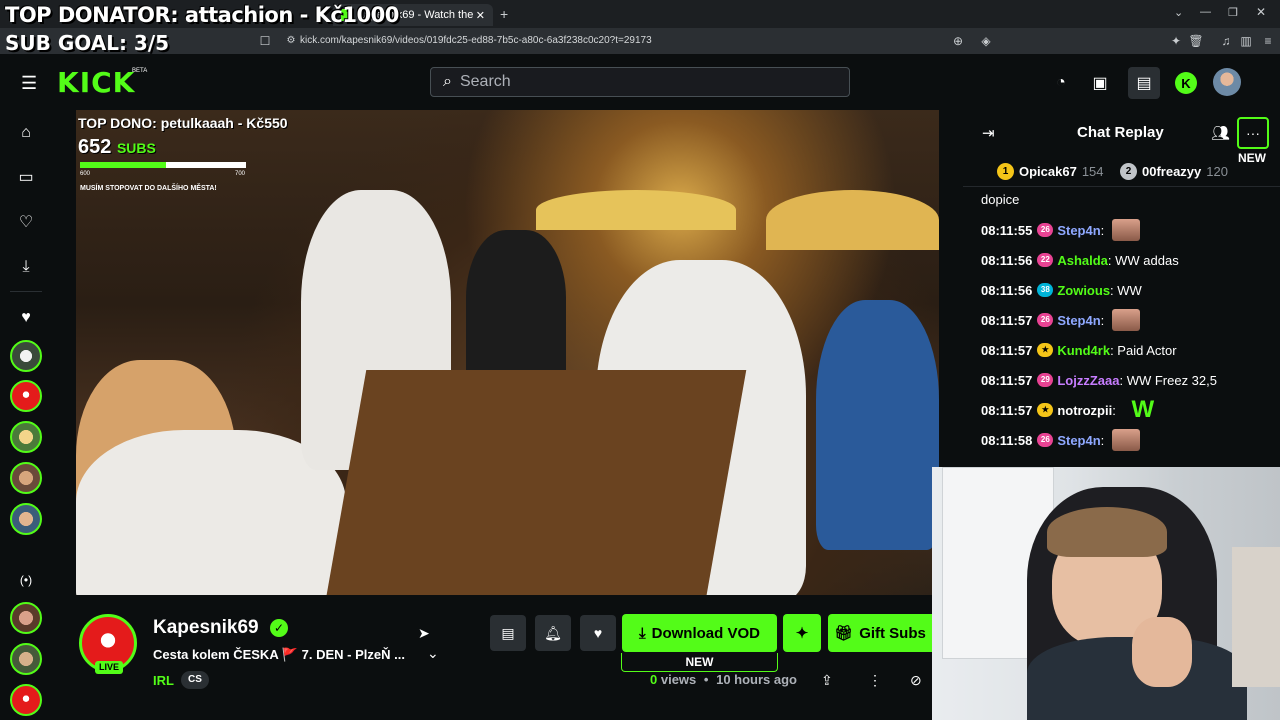 This screenshot has width=1280, height=720. I want to click on kick-logo: KICK, so click(96, 82).